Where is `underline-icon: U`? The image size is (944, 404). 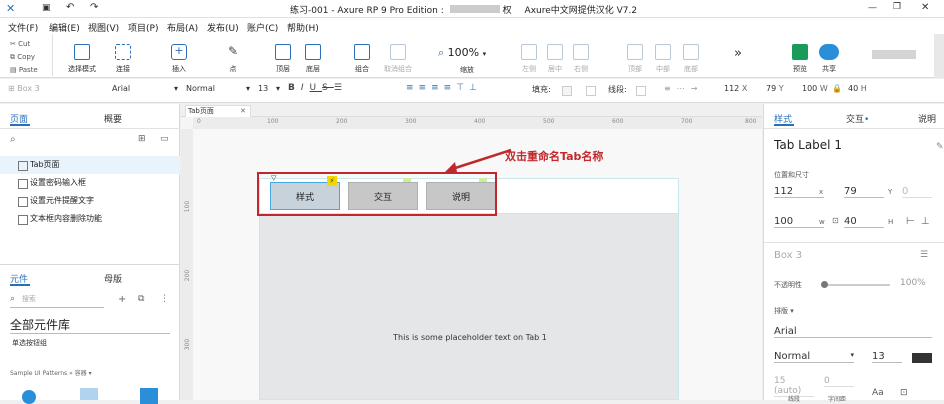
underline-icon: U is located at coordinates (316, 88).